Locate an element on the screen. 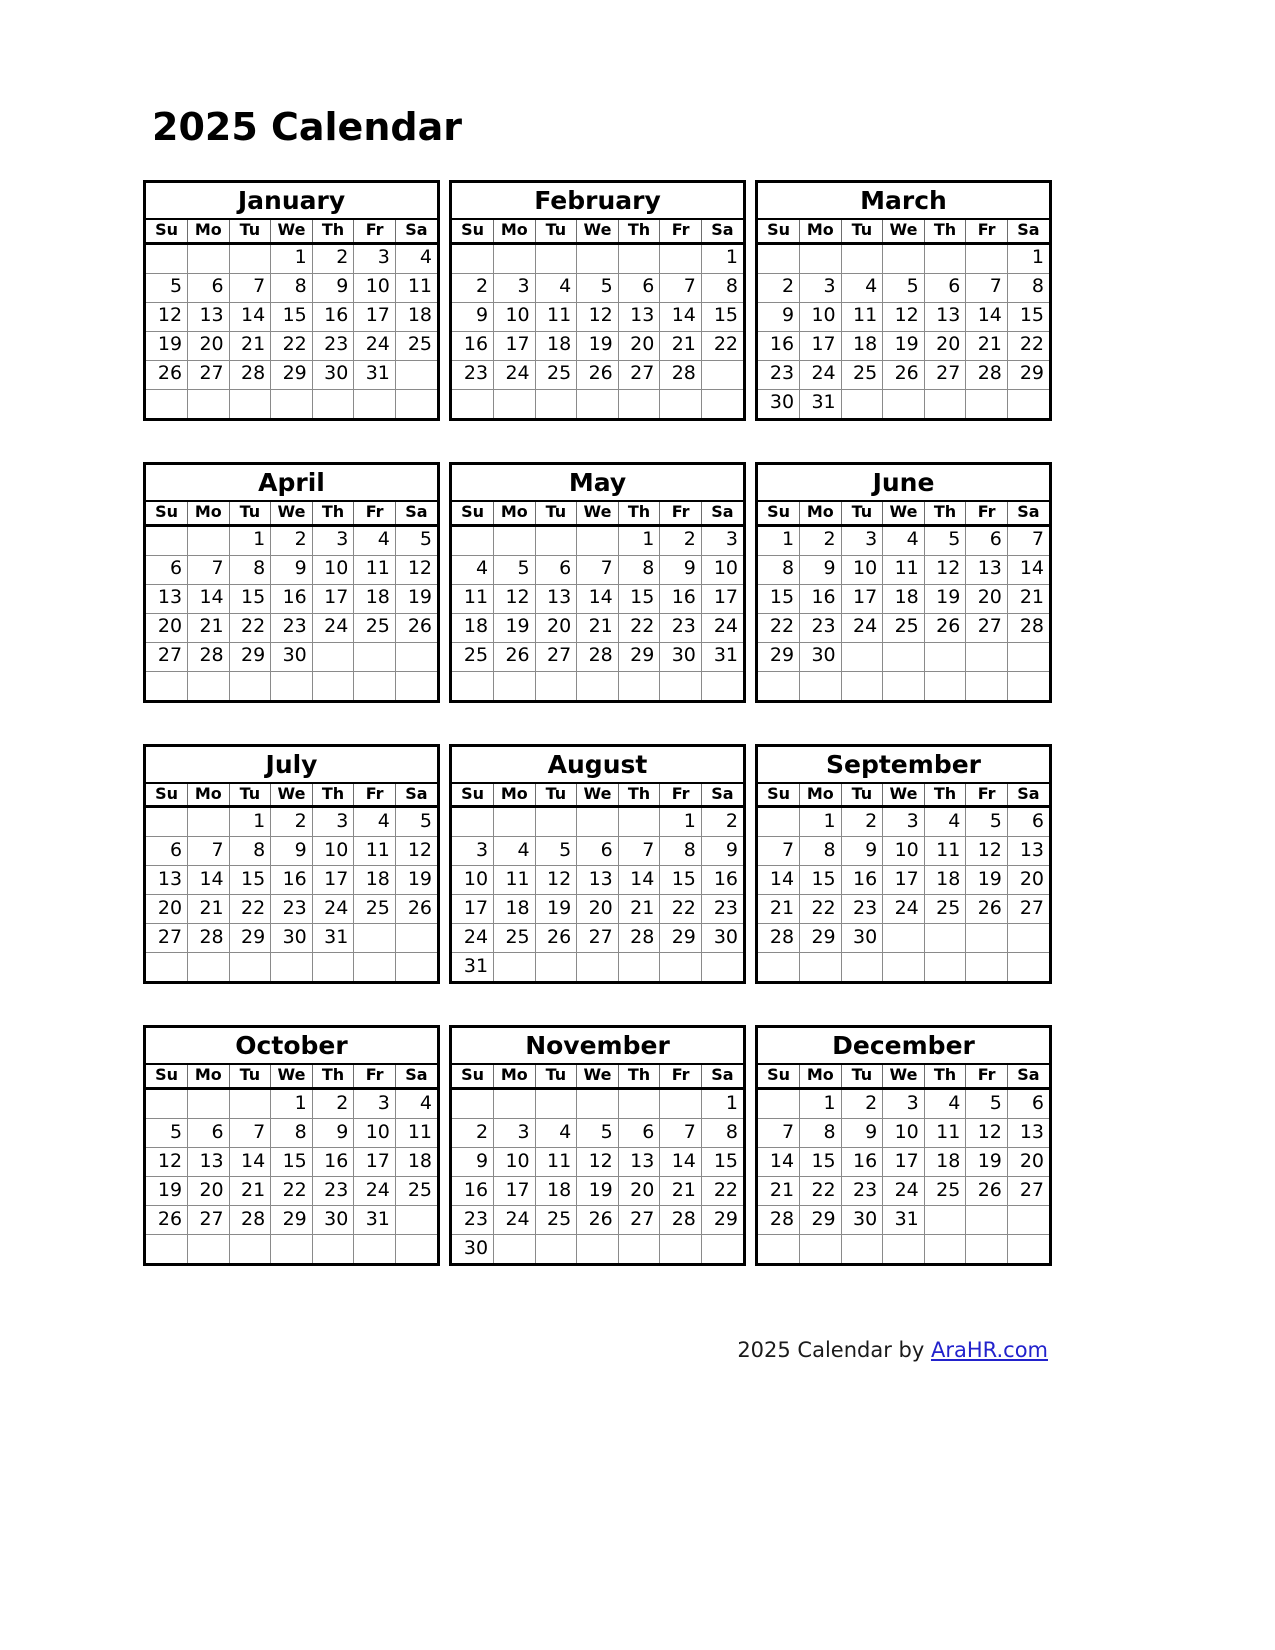  day-cell: 9 is located at coordinates (680, 570).